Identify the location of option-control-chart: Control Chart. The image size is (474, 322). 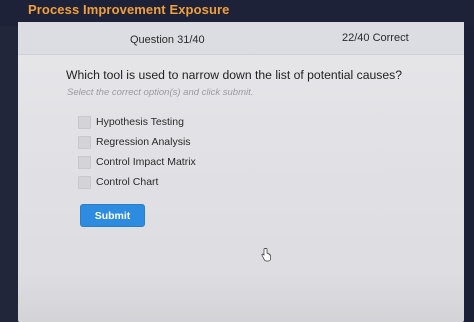
(137, 182).